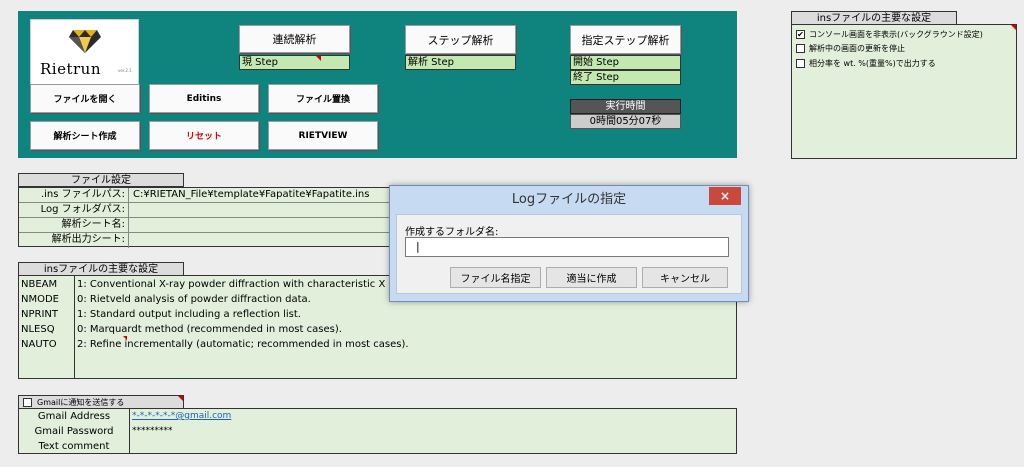 The height and width of the screenshot is (467, 1024). Describe the element at coordinates (896, 34) in the screenshot. I see `option-label: コンソール画面を非表示(バックグラウンド設定)` at that location.